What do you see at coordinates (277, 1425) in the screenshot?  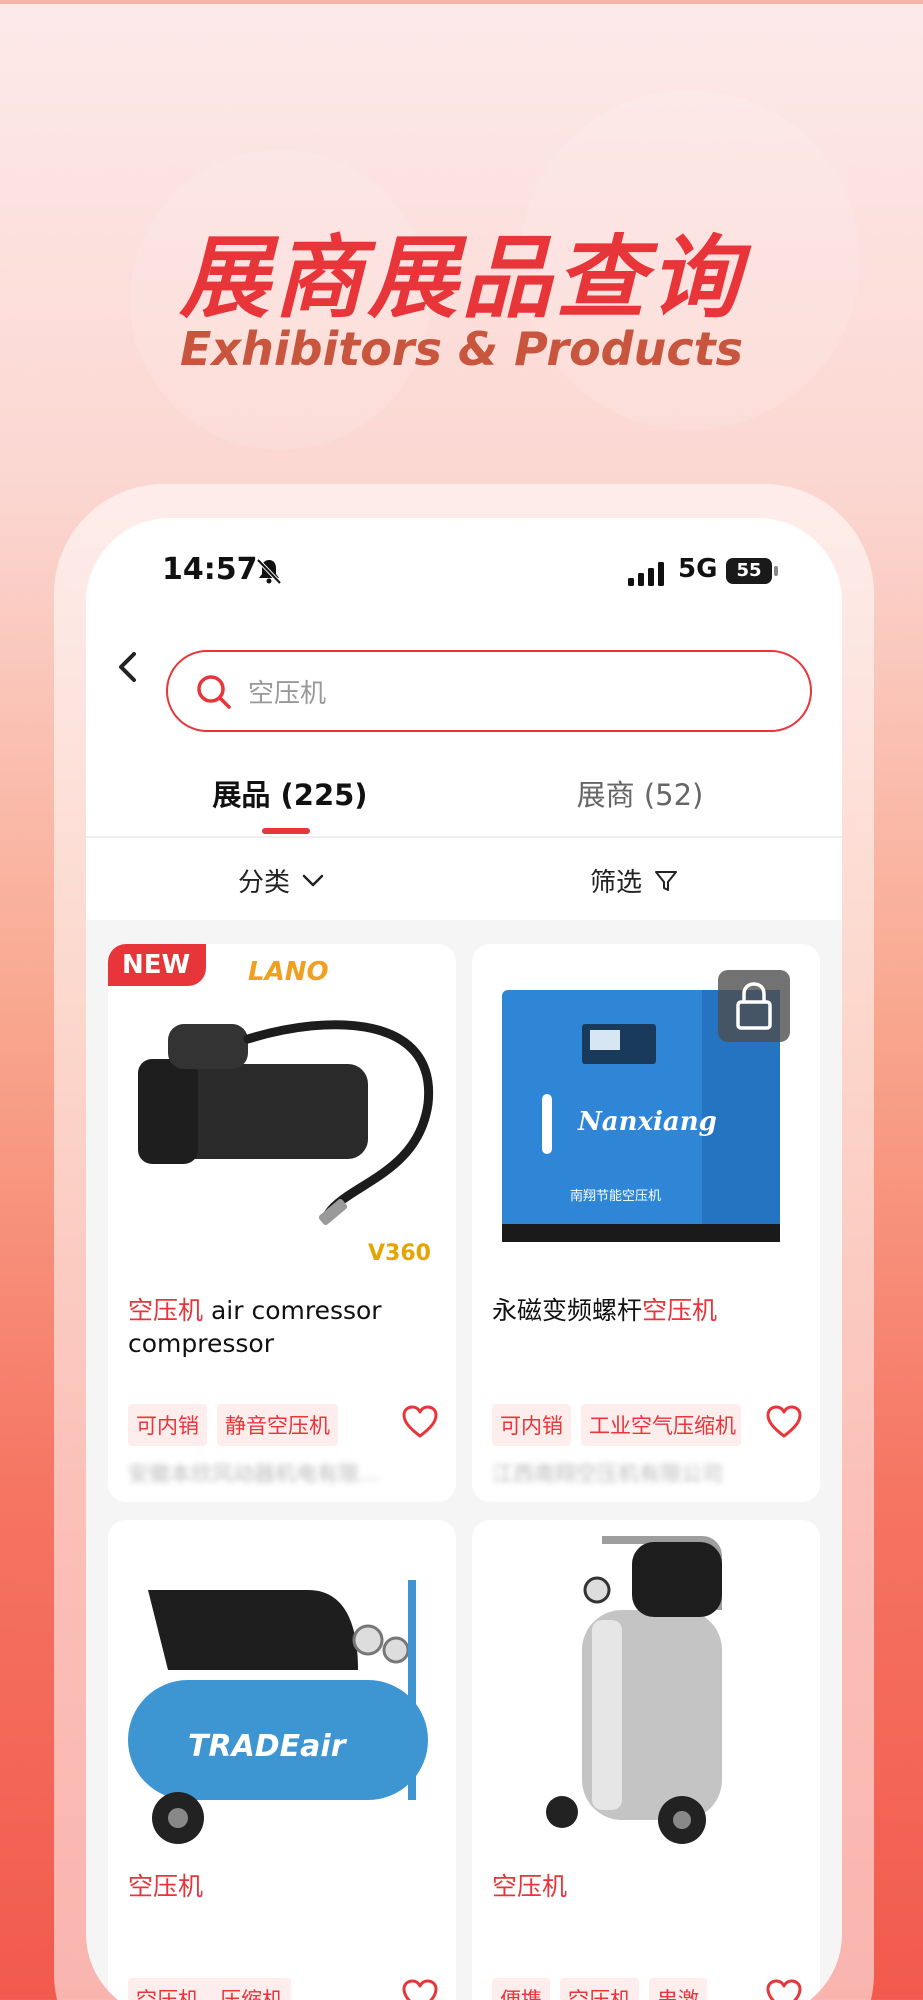 I see `product-tag: 静音空压机` at bounding box center [277, 1425].